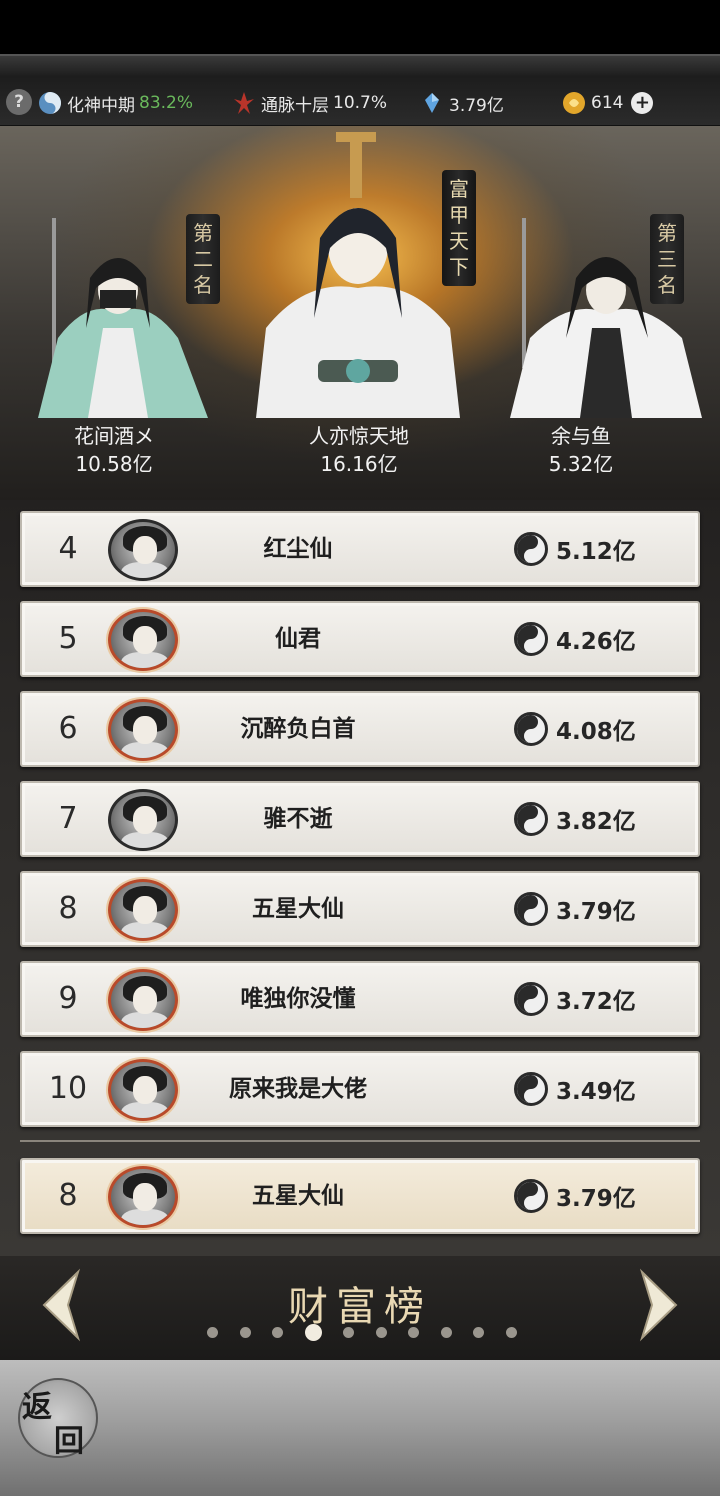 The image size is (720, 1496). Describe the element at coordinates (360, 729) in the screenshot. I see `ranking-row: 6 沉醉负白首 4.08亿` at that location.